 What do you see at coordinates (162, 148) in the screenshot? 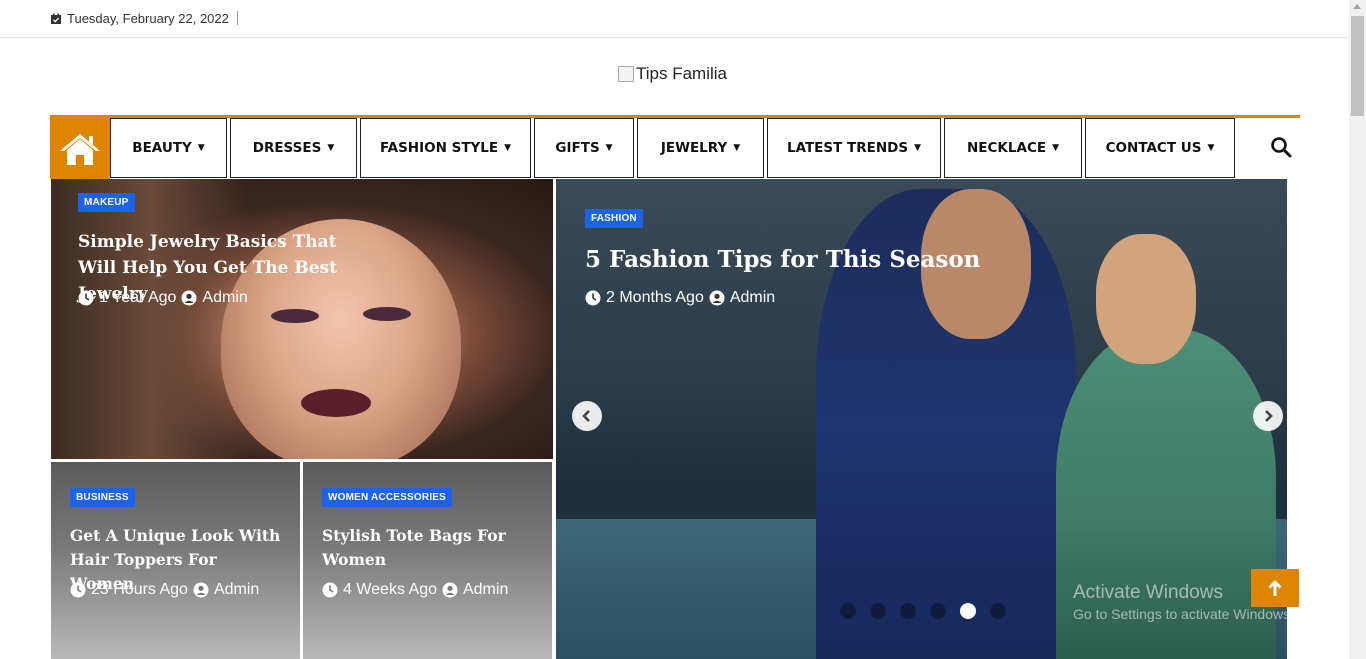
I see `nav-item-label: BEAUTY` at bounding box center [162, 148].